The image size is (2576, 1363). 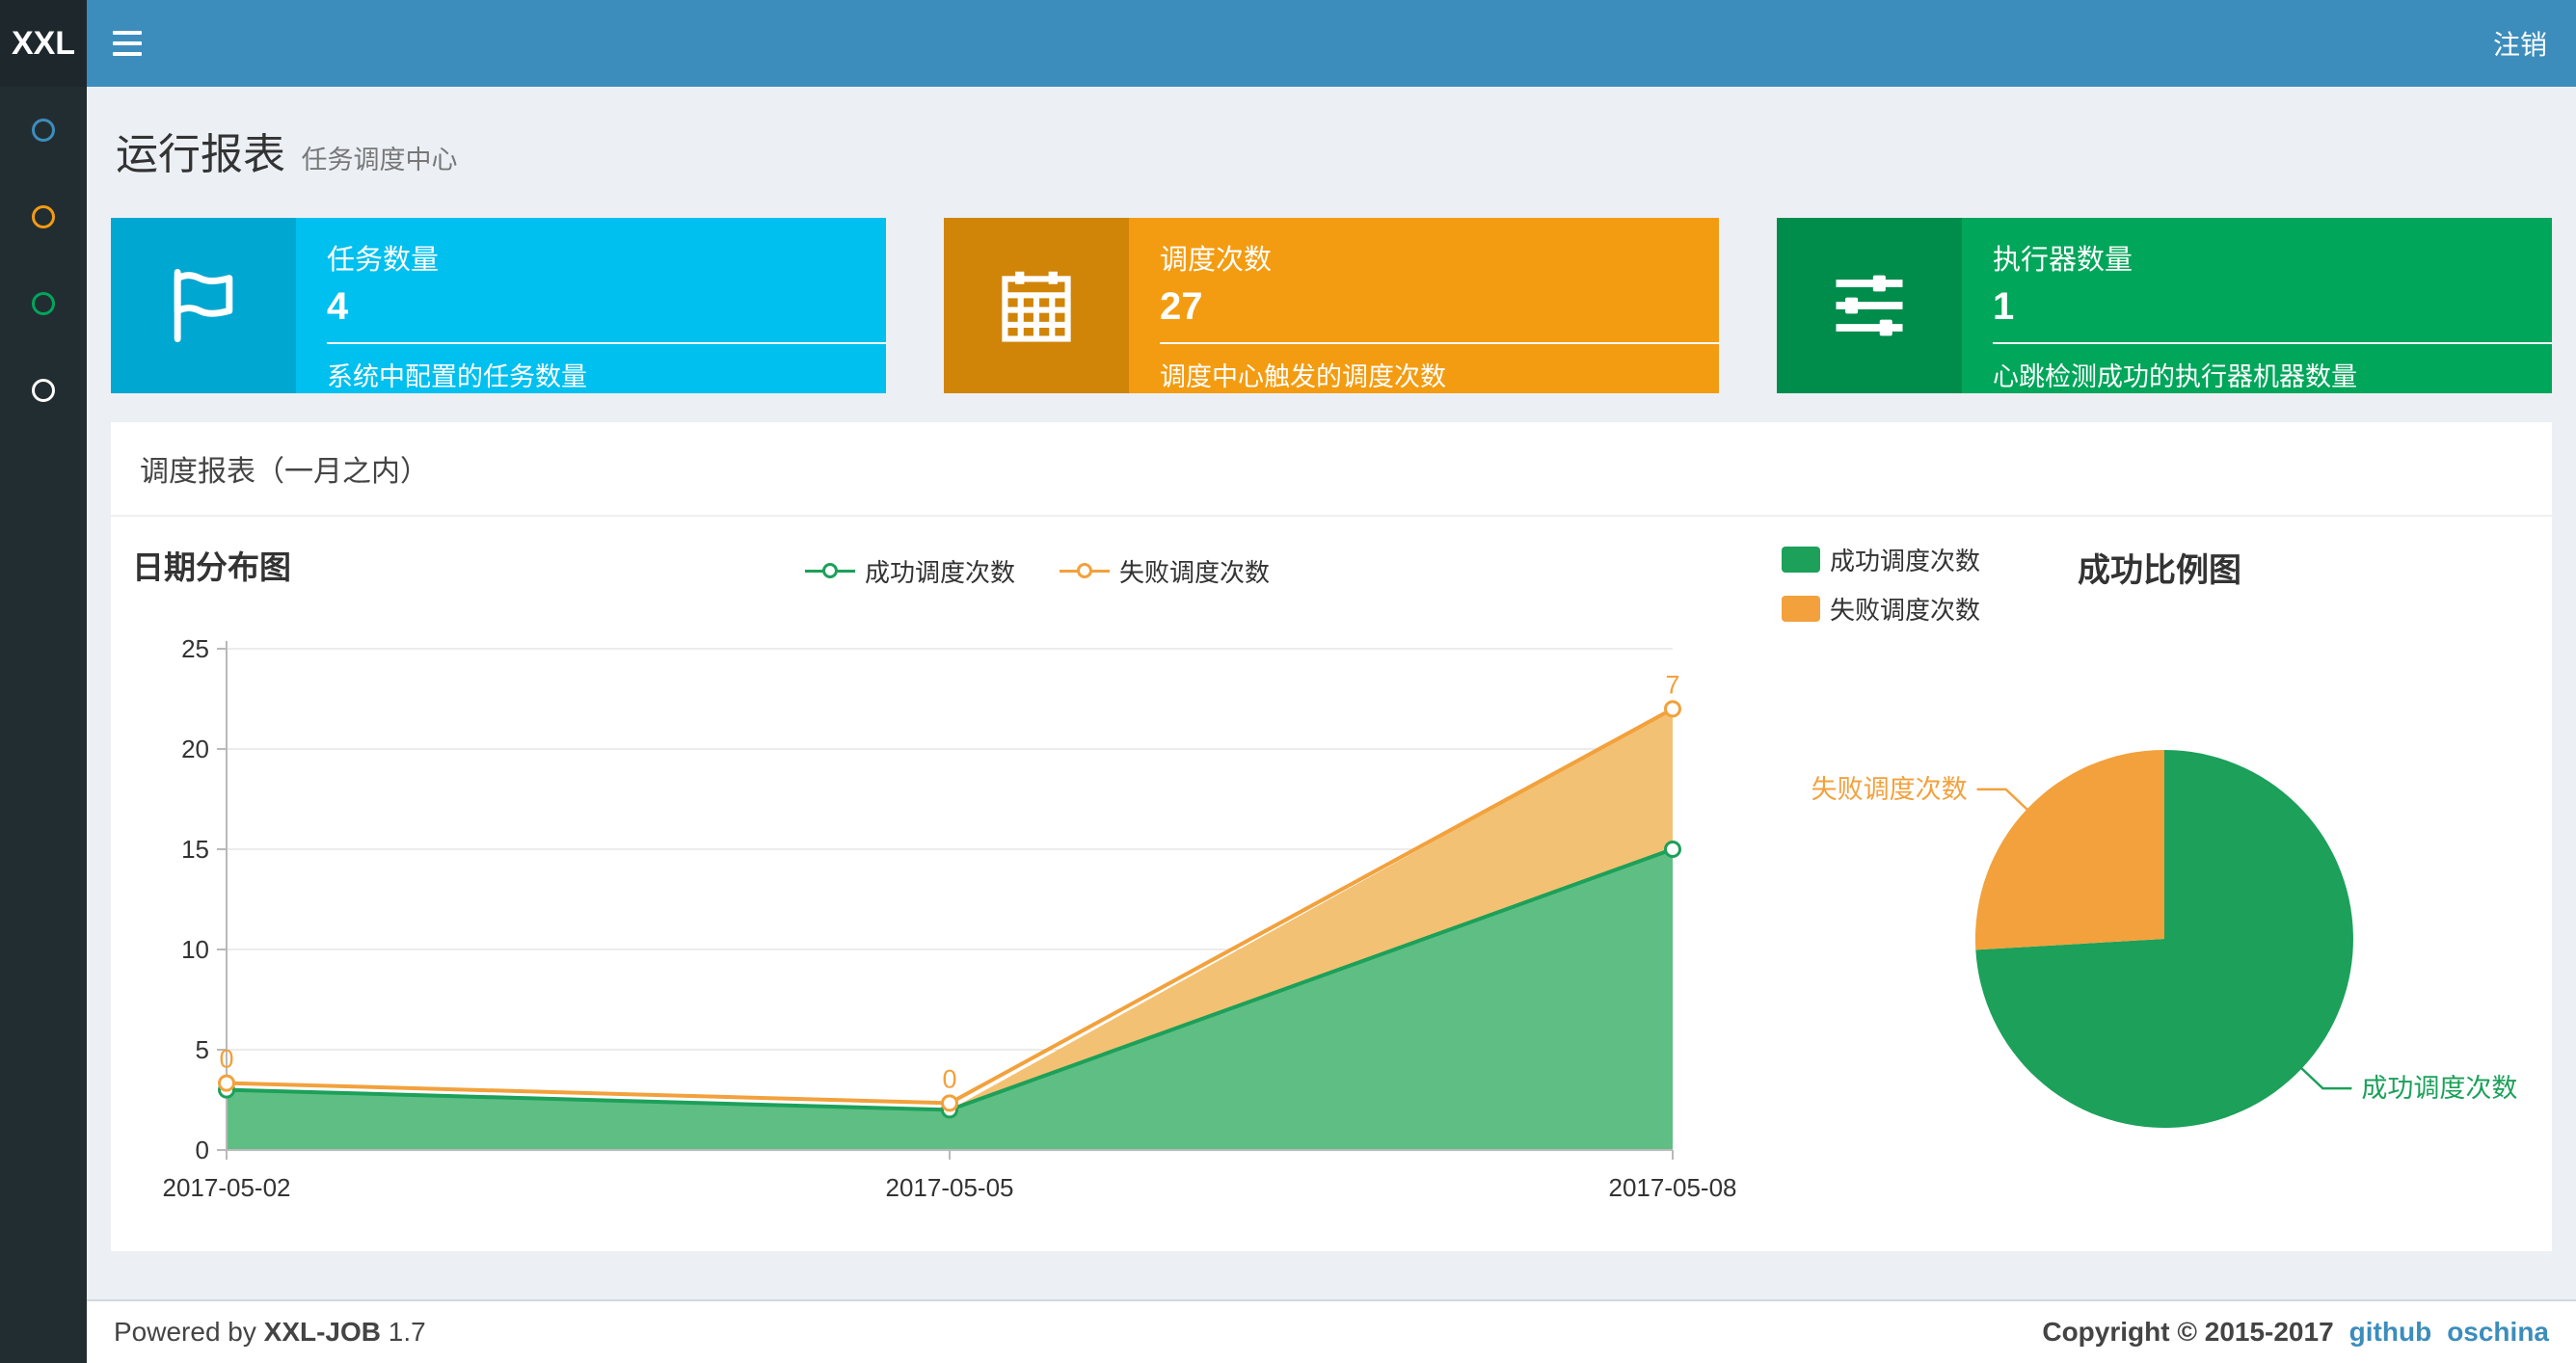 I want to click on svg-text: 5, so click(x=203, y=1049).